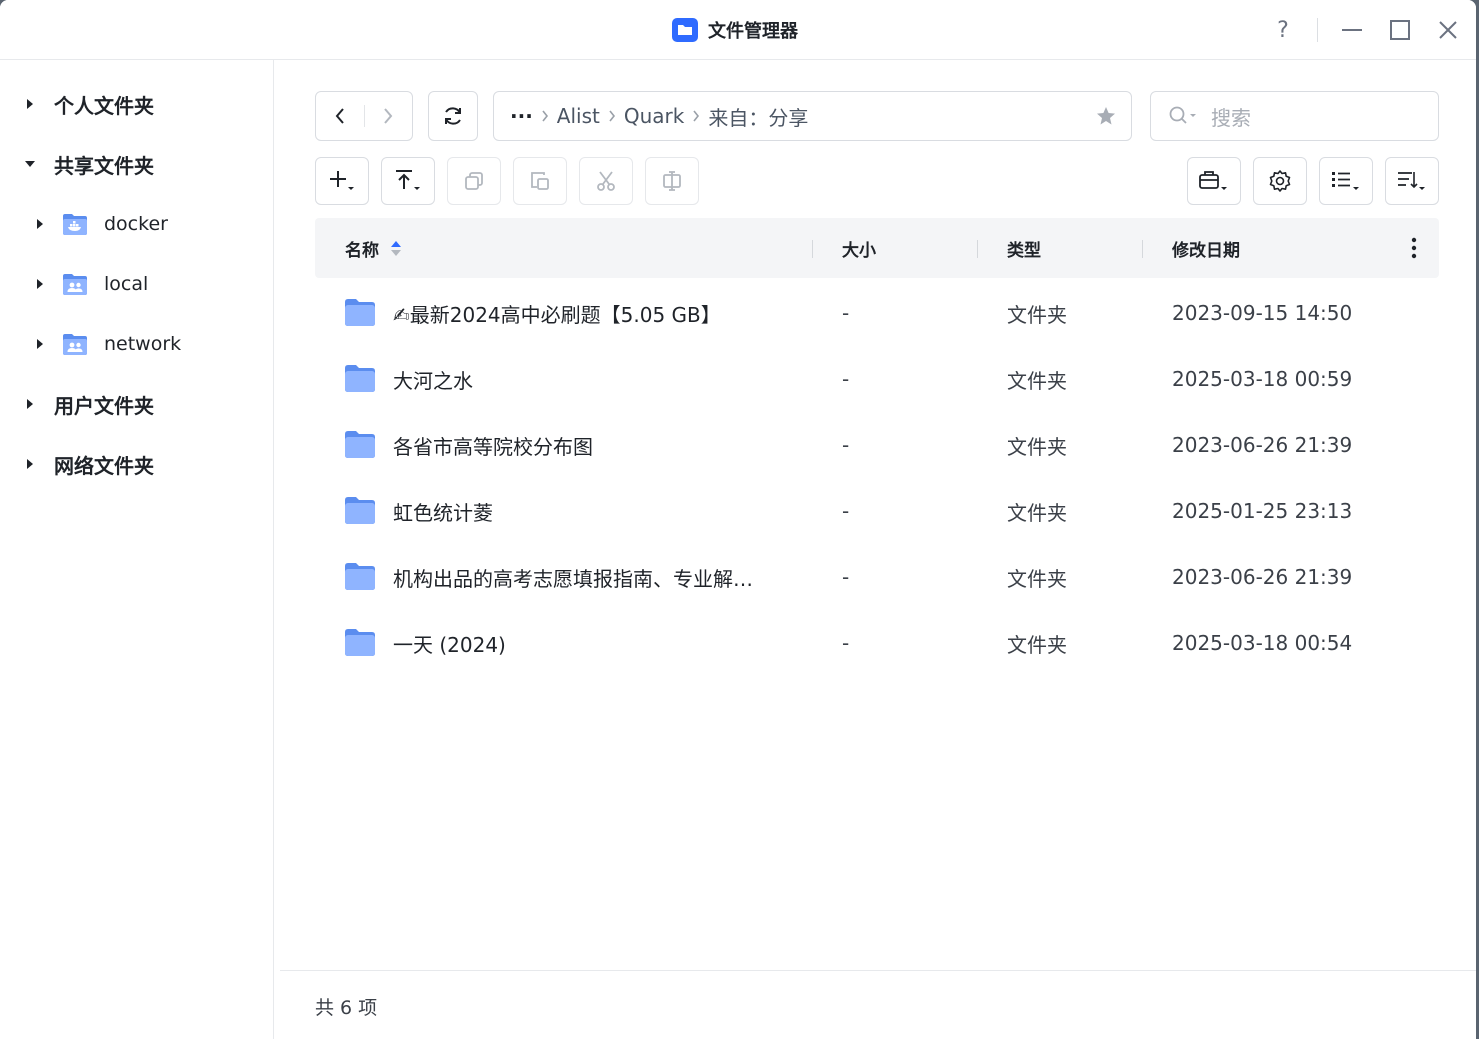  I want to click on column-header-name: 名称, so click(374, 248).